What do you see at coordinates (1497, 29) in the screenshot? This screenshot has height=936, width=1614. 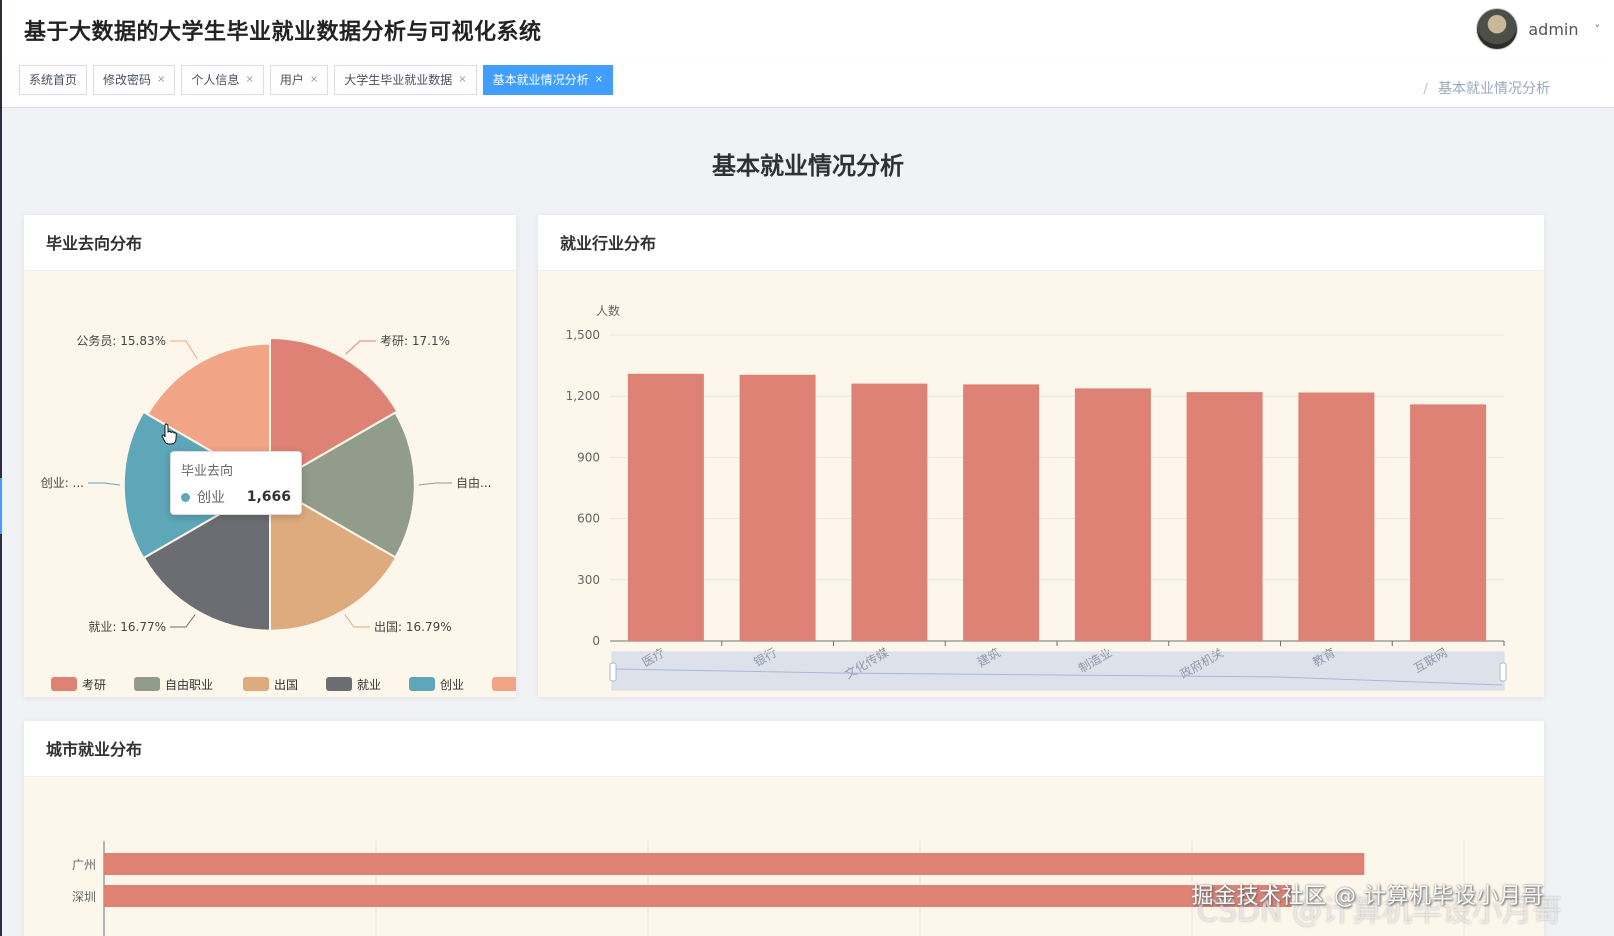 I see `avatar` at bounding box center [1497, 29].